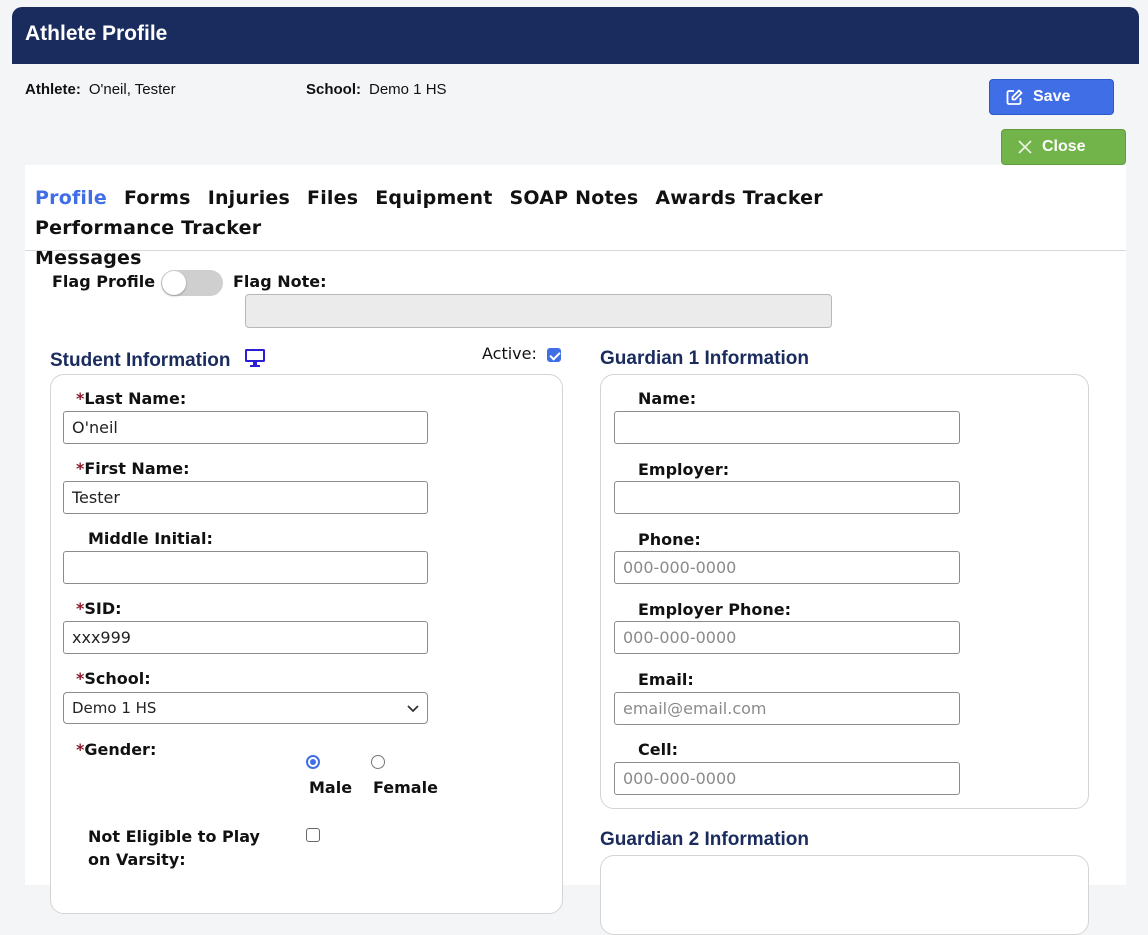 This screenshot has width=1148, height=935. Describe the element at coordinates (174, 283) in the screenshot. I see `toggle-knob` at that location.